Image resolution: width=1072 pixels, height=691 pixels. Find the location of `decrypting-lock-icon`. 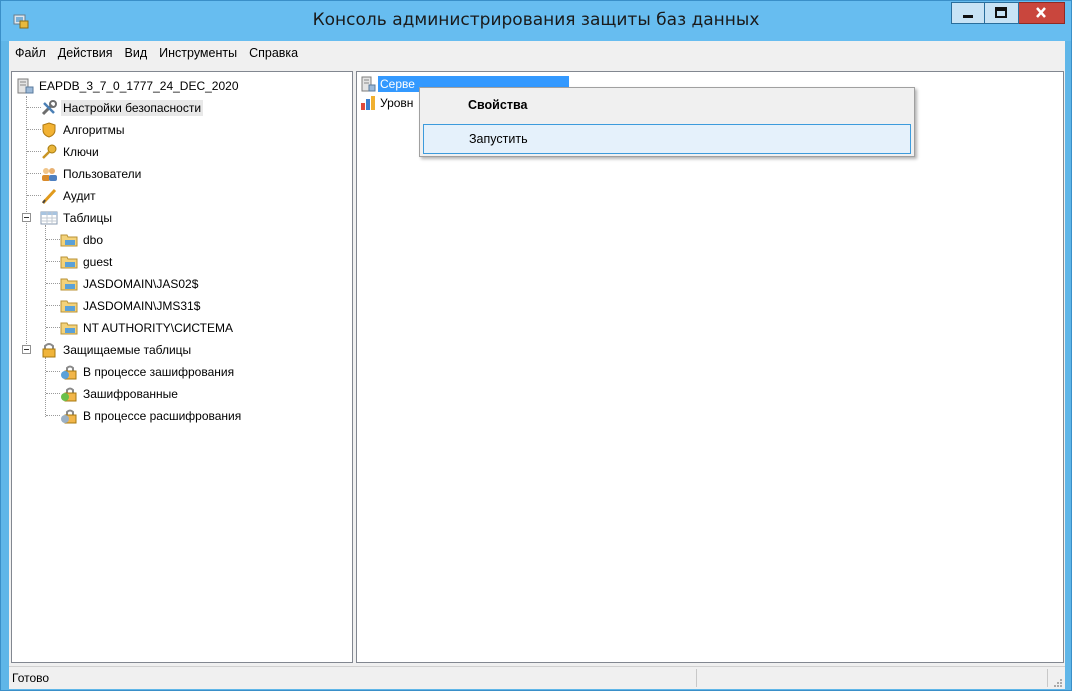

decrypting-lock-icon is located at coordinates (69, 416).